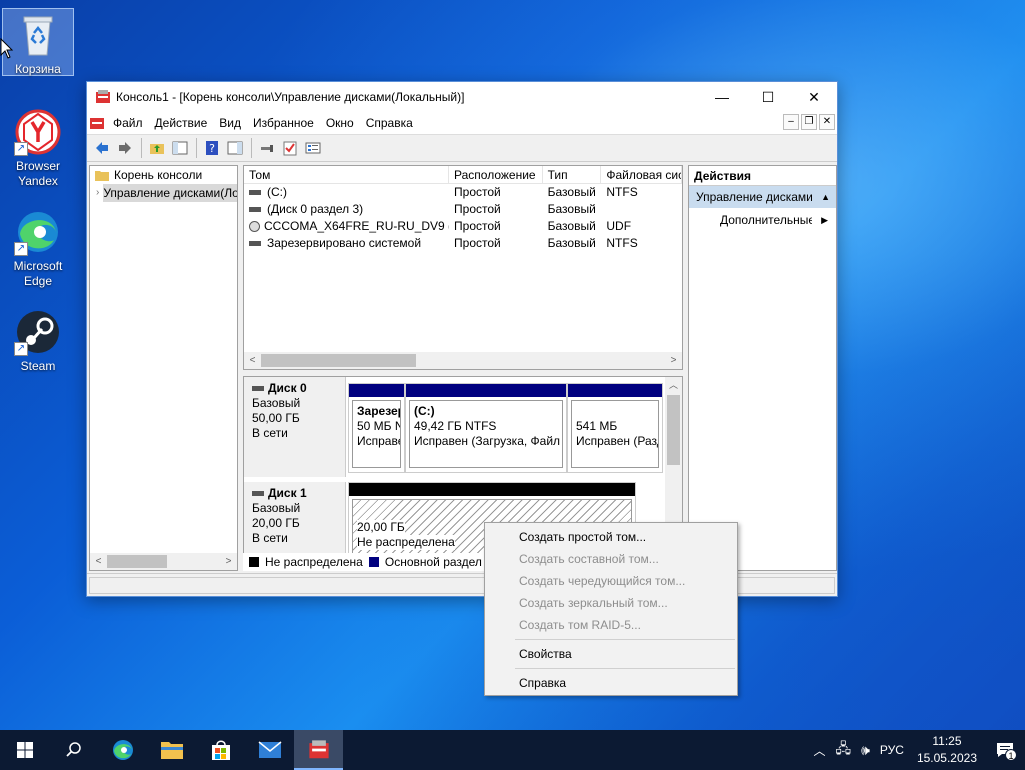 The height and width of the screenshot is (770, 1025). Describe the element at coordinates (611, 683) in the screenshot. I see `menu-item-help: Справка` at that location.